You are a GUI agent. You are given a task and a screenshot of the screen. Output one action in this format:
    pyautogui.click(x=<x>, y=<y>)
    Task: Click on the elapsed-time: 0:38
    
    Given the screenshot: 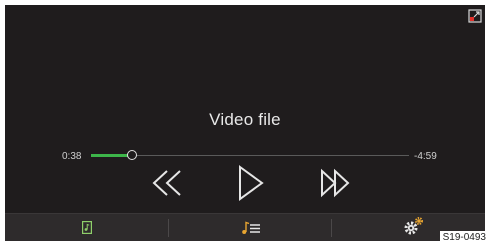 What is the action you would take?
    pyautogui.click(x=72, y=156)
    